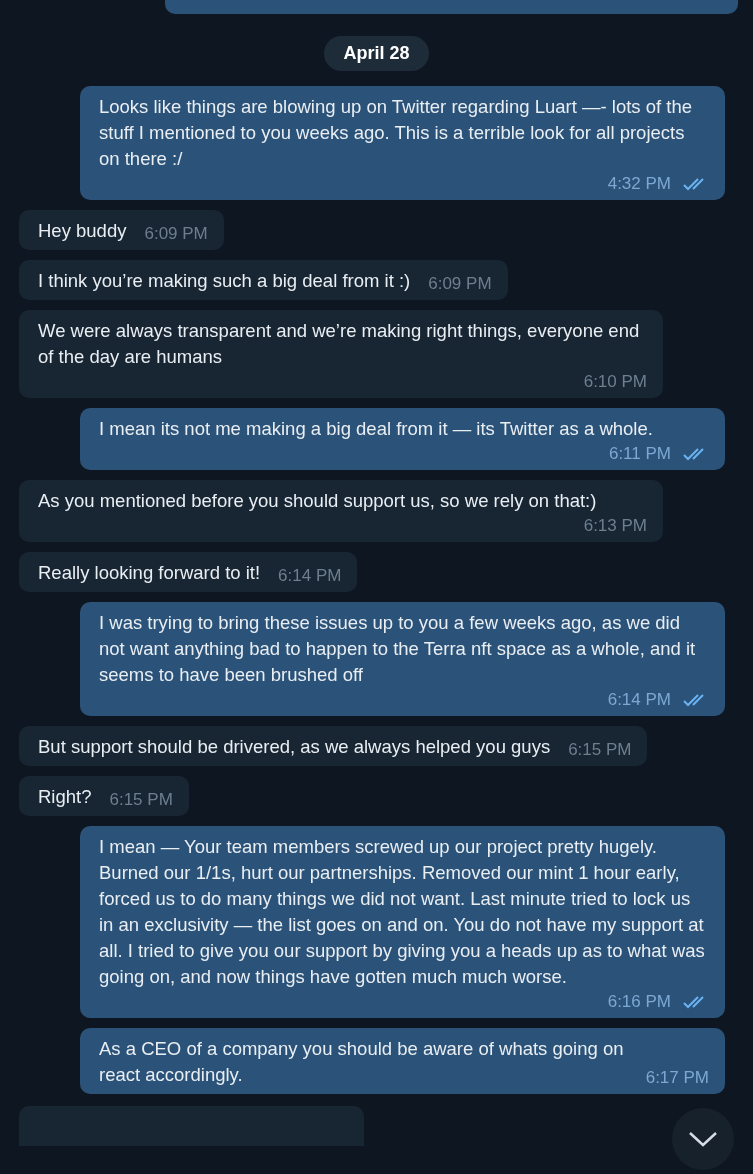 This screenshot has height=1174, width=753. Describe the element at coordinates (376, 53) in the screenshot. I see `date-label: April 28` at that location.